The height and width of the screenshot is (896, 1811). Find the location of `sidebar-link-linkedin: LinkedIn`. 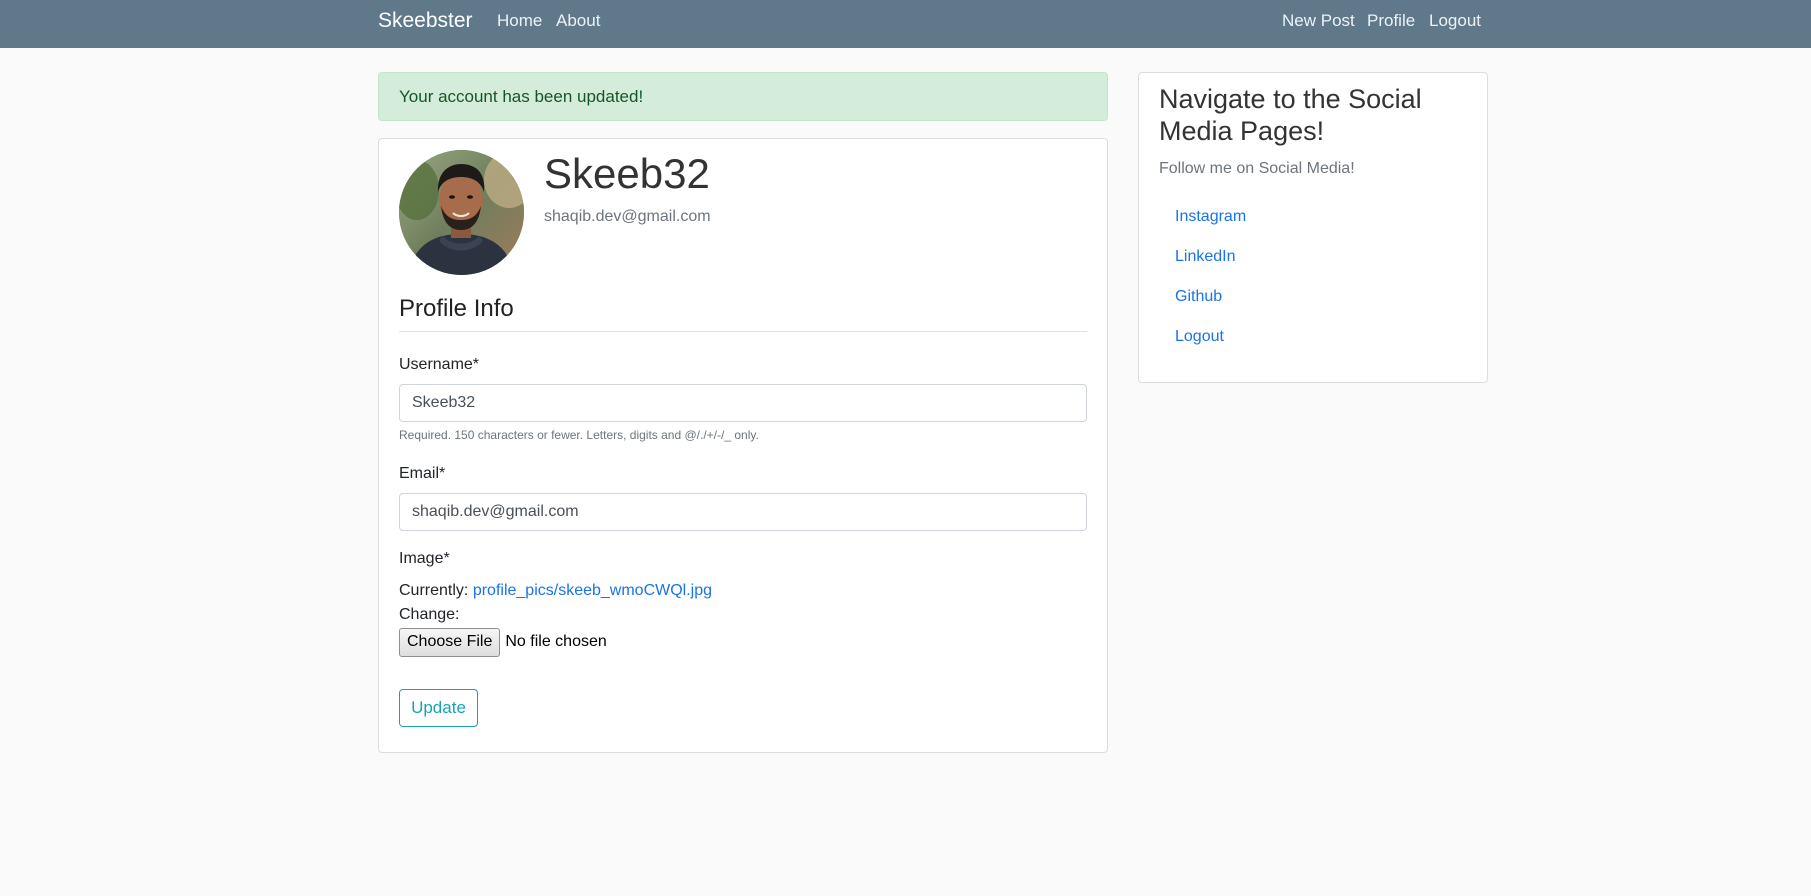

sidebar-link-linkedin: LinkedIn is located at coordinates (1205, 257).